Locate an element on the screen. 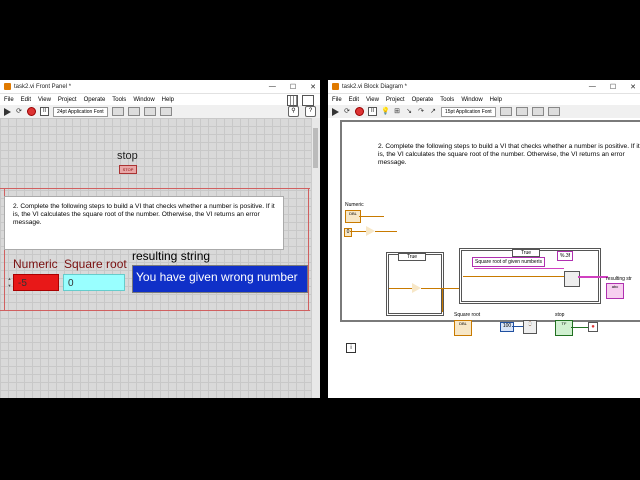 This screenshot has height=480, width=640. increment-decrement-arrows: ▲ ▼ is located at coordinates (9, 282).